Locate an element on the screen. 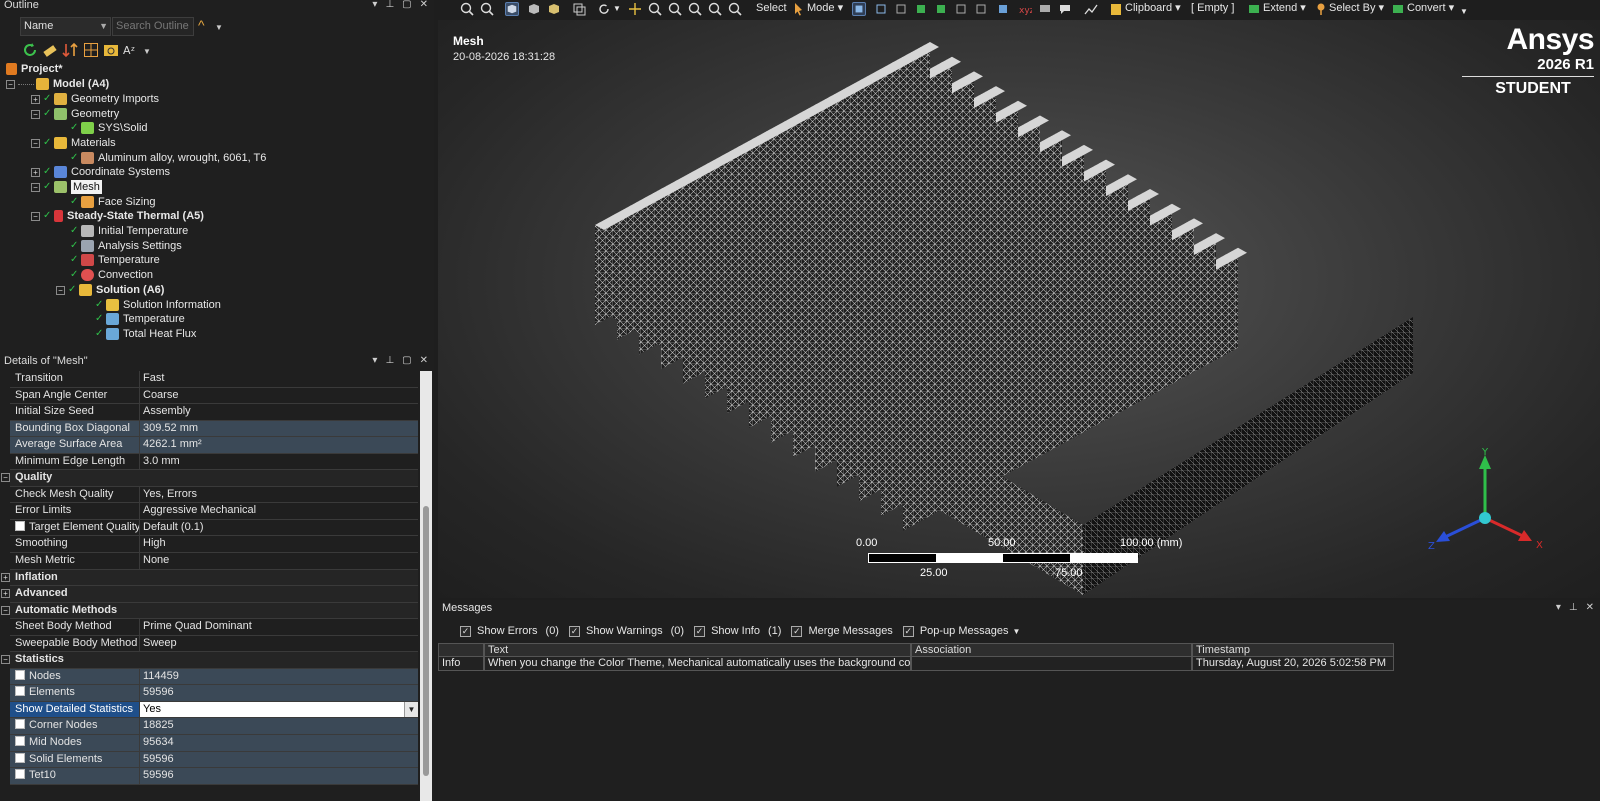 Image resolution: width=1600 pixels, height=801 pixels. show-warnings-toggle: ✓ Show Warnings (0) is located at coordinates (626, 631).